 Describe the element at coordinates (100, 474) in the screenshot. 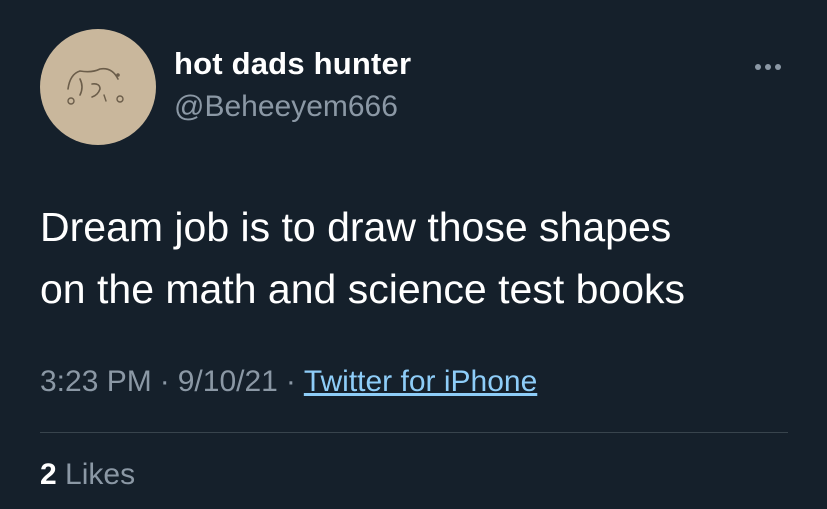

I see `likes-label: Likes` at that location.